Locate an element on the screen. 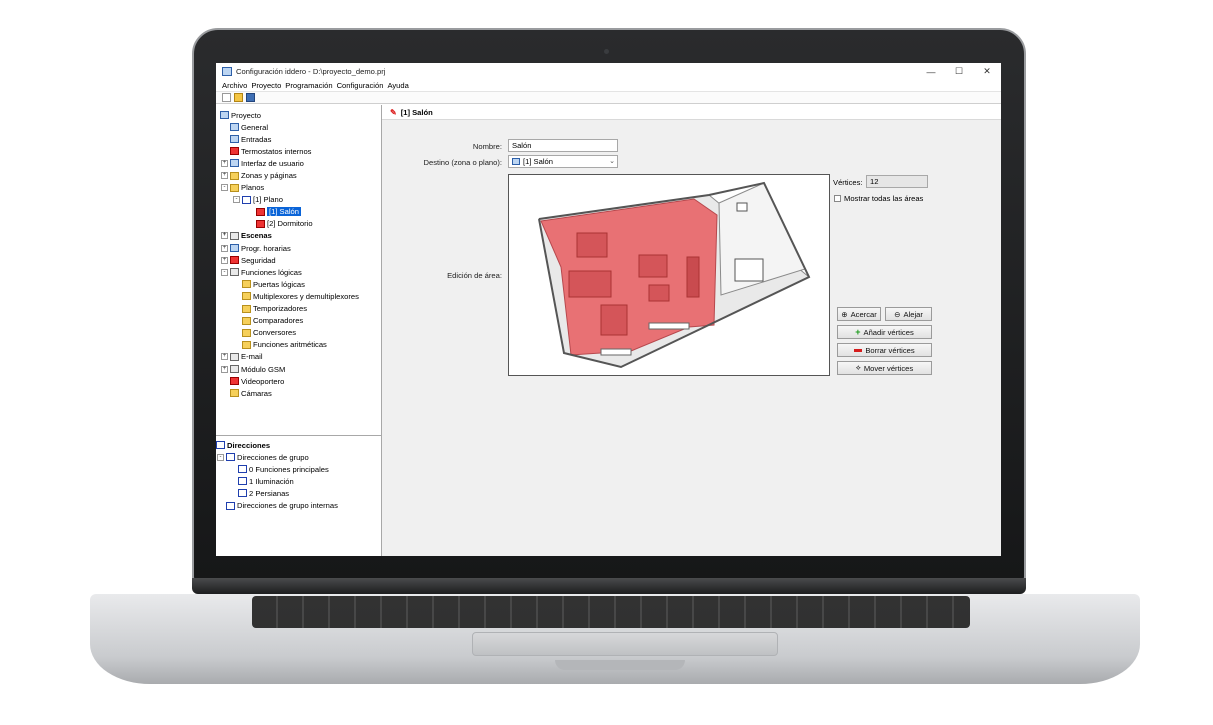  zoom-out-button: ⊖ Alejar is located at coordinates (908, 314).